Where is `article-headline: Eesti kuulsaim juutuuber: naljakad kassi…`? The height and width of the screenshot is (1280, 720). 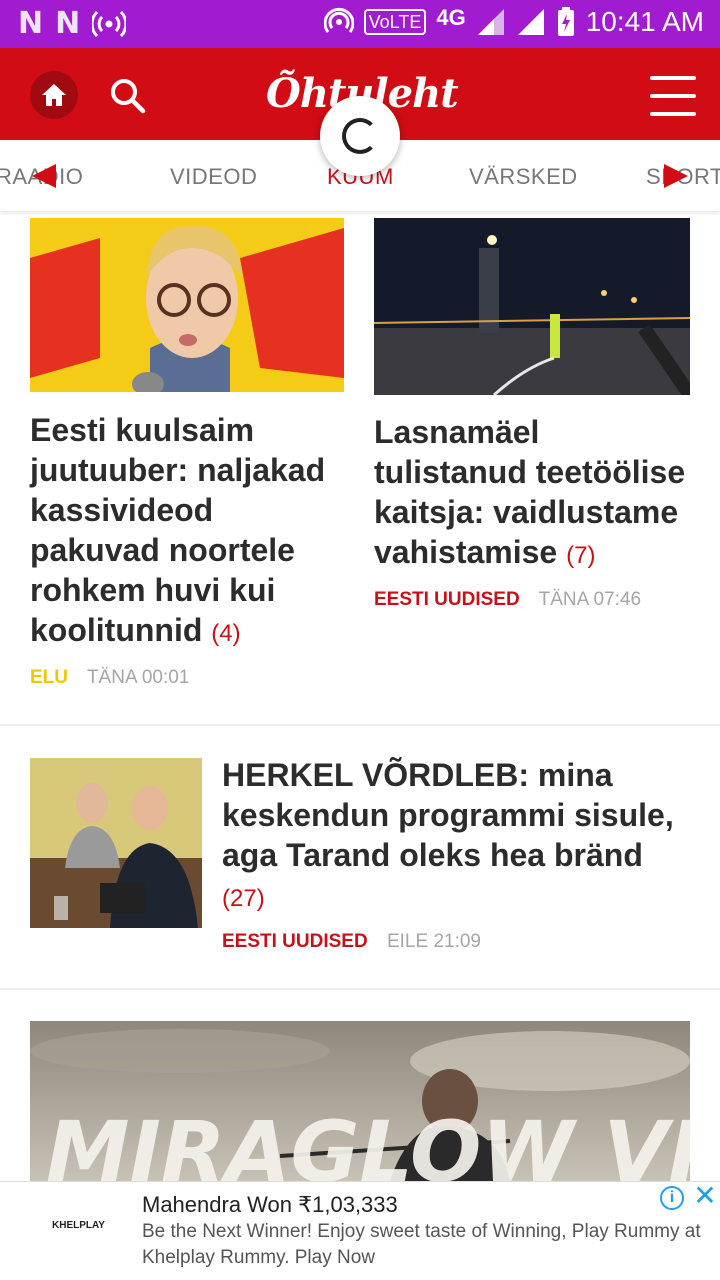 article-headline: Eesti kuulsaim juutuuber: naljakad kassi… is located at coordinates (188, 532).